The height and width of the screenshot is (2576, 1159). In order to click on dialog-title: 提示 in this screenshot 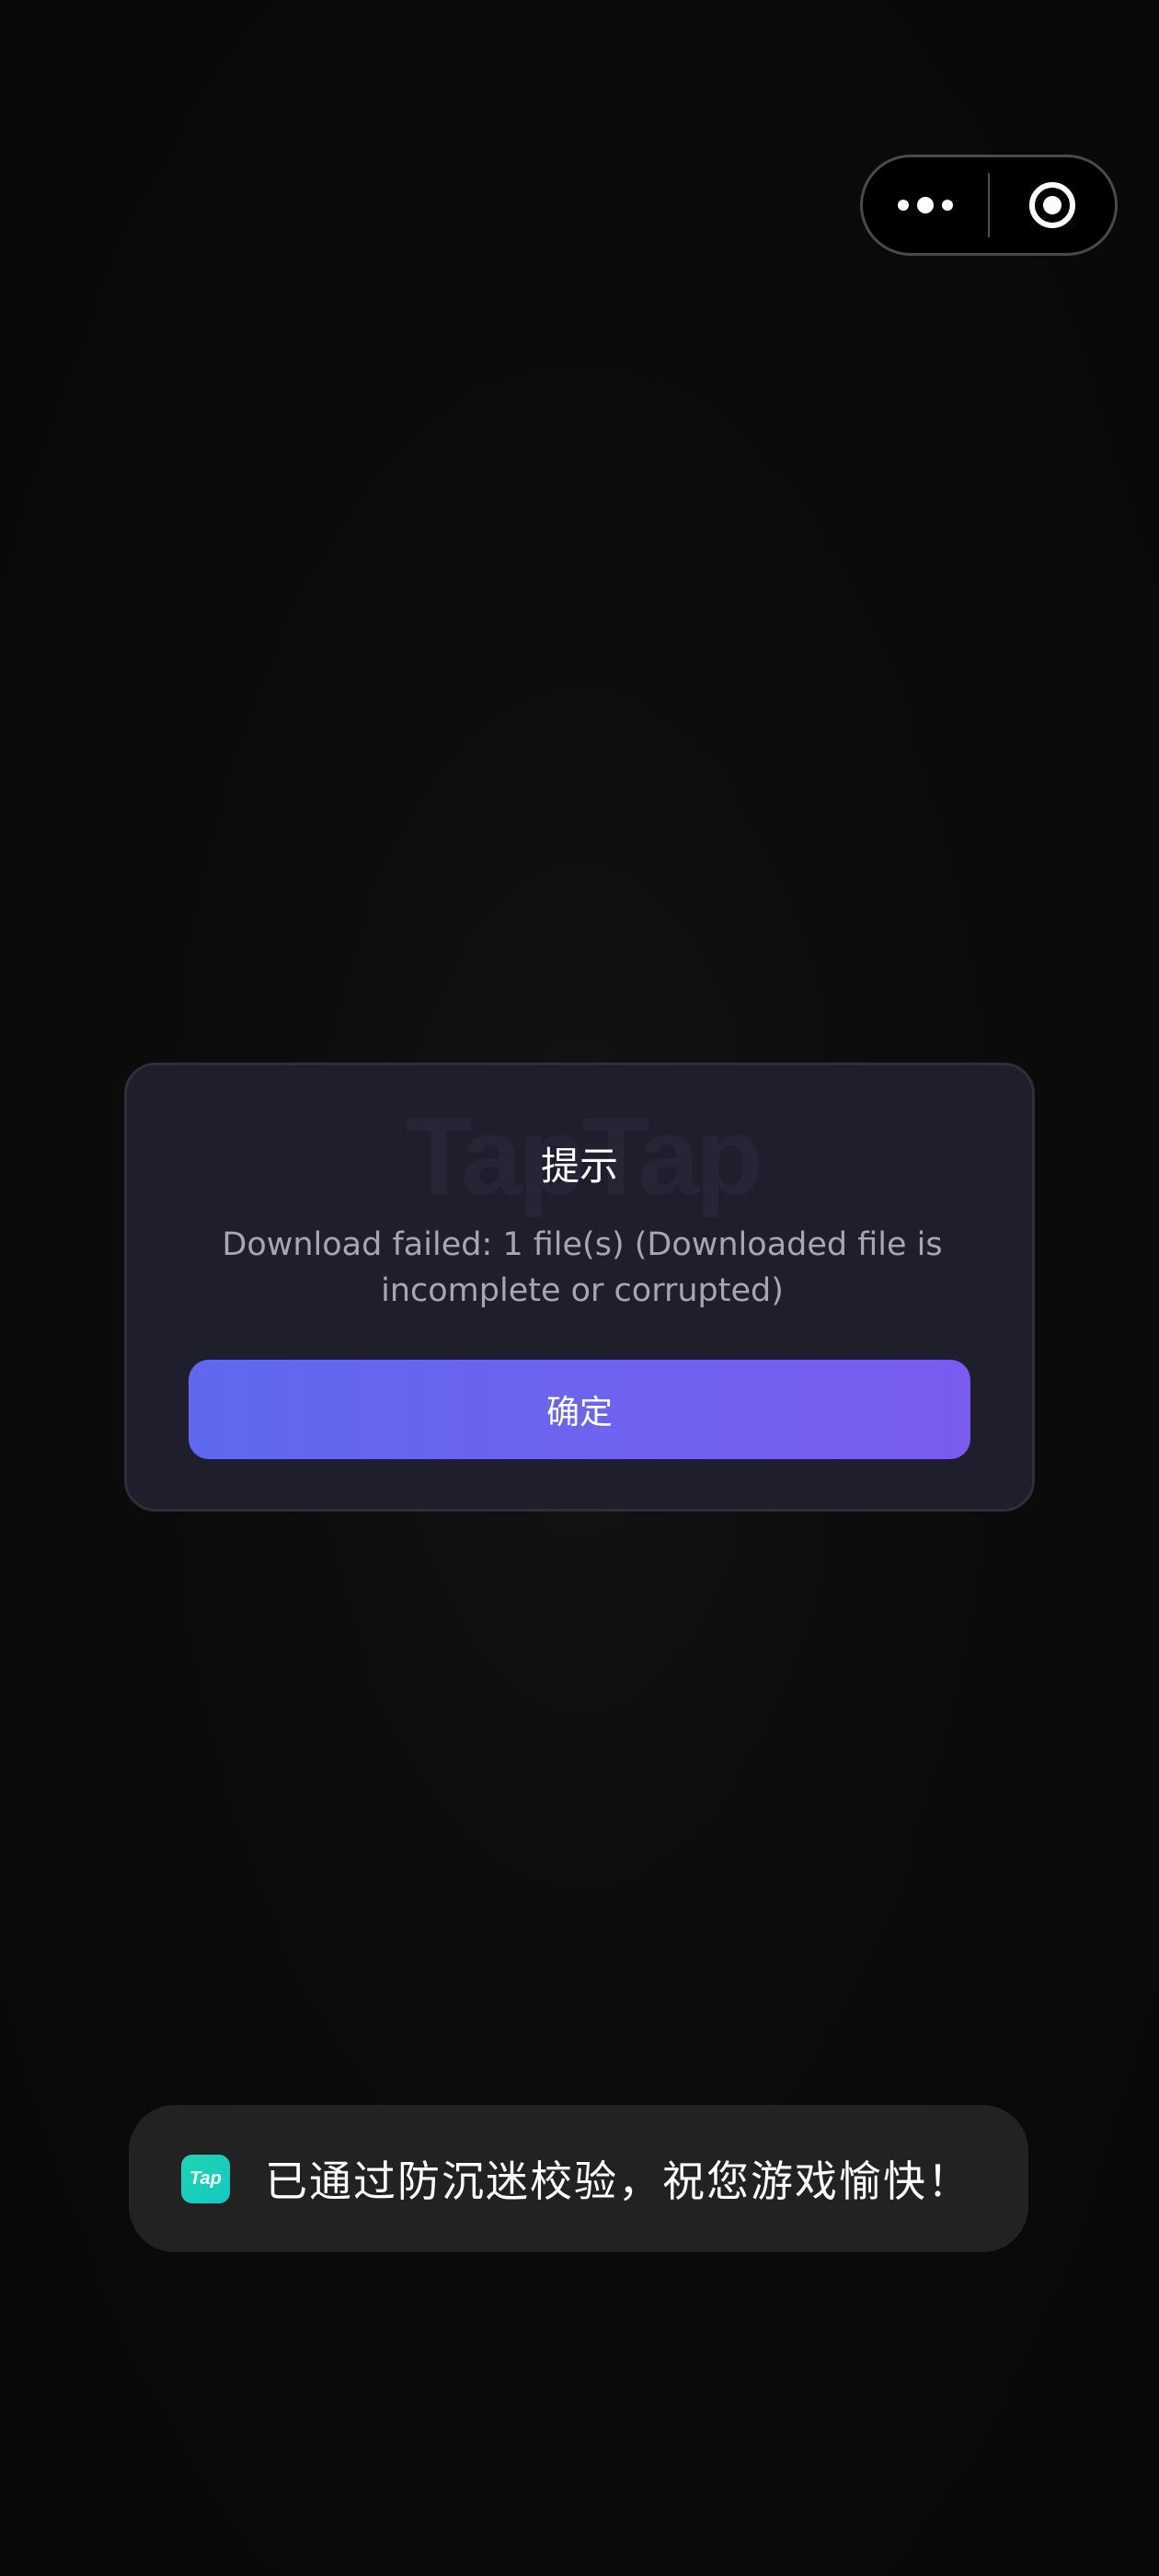, I will do `click(579, 1166)`.